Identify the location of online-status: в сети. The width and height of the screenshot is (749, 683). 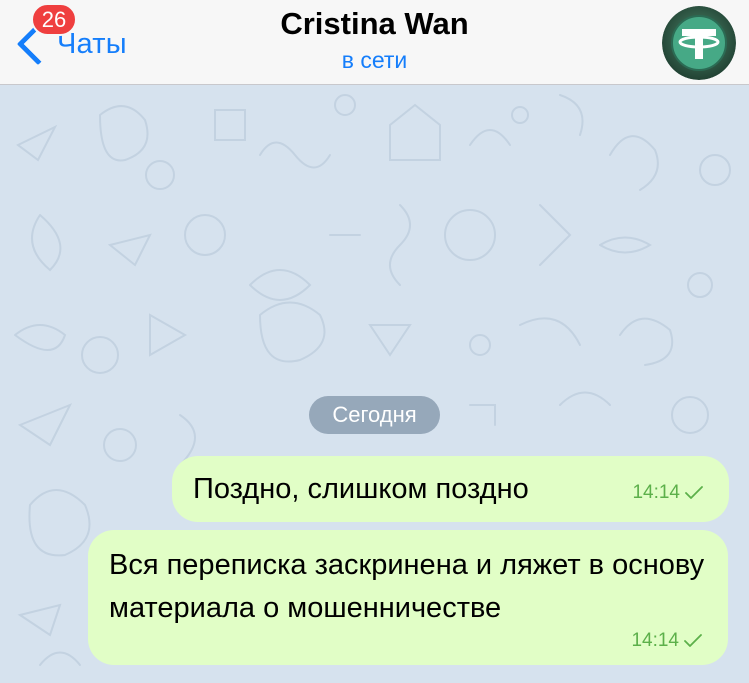
(374, 60).